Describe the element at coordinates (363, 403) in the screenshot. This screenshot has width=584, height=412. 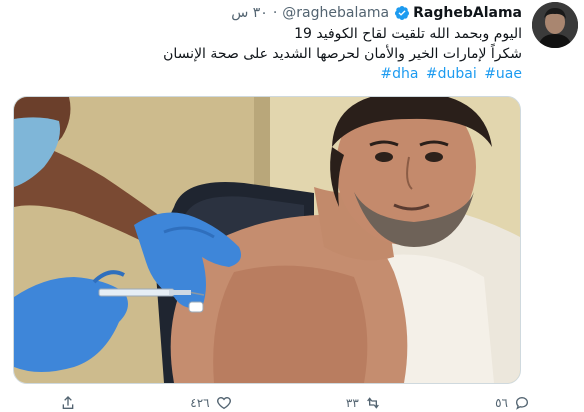
I see `retweet-button: ٣٣` at that location.